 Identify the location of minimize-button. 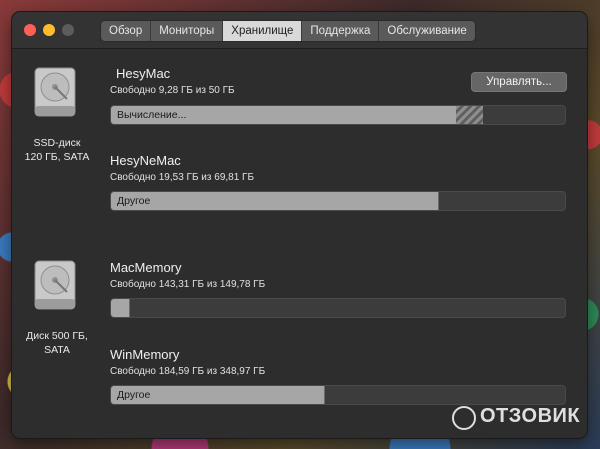
(49, 30).